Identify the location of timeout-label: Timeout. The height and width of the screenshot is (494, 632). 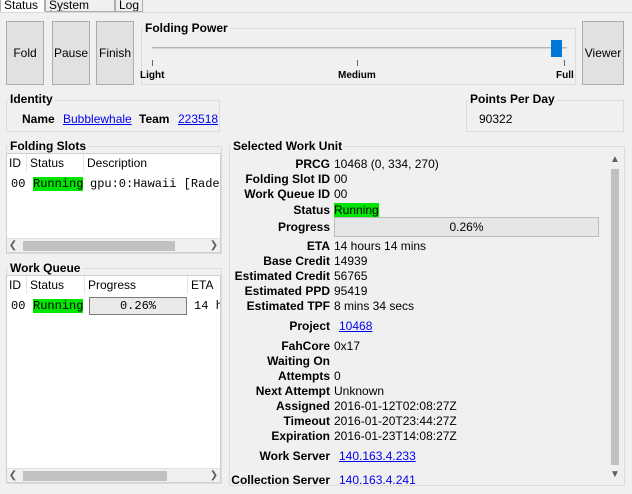
(306, 421).